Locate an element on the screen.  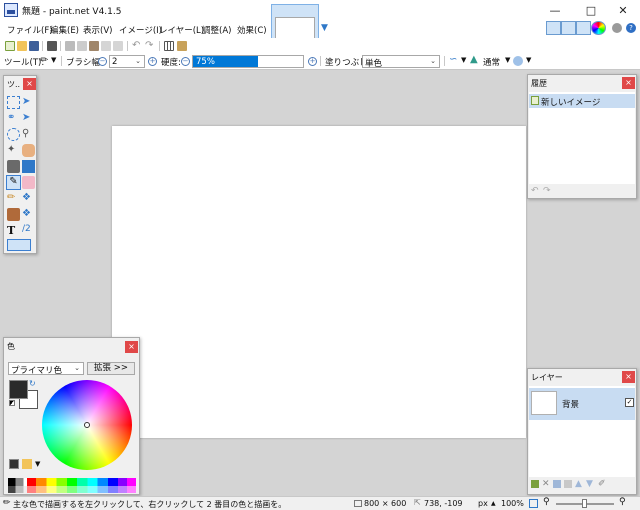
zoom-icon: ⚲ is located at coordinates (28, 134).